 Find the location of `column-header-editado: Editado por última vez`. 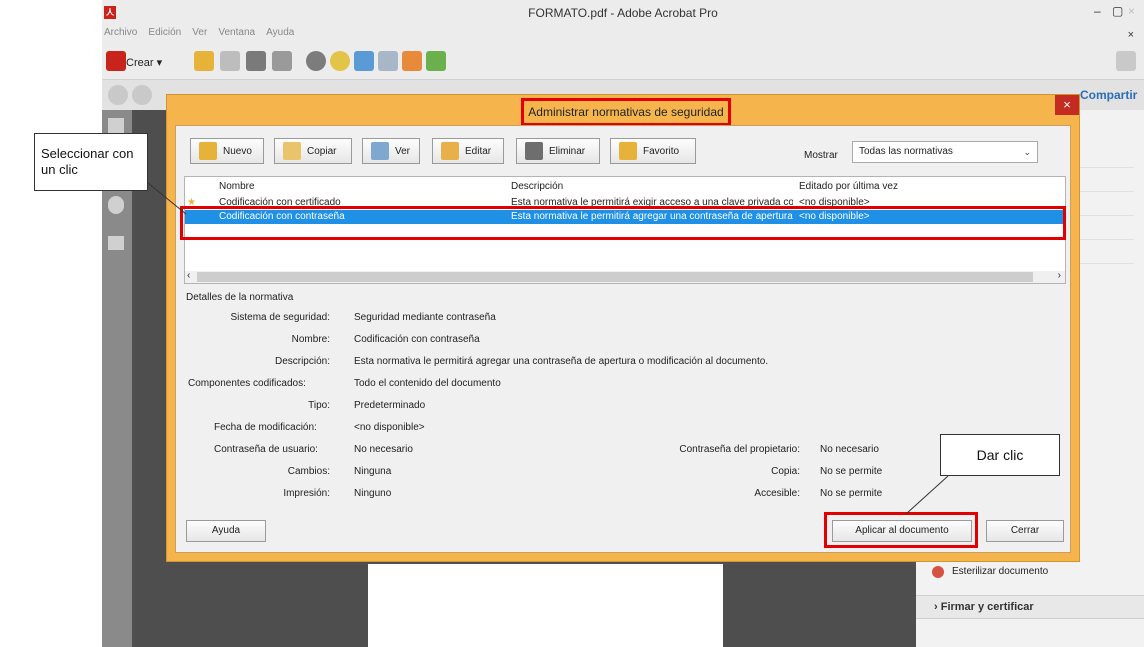

column-header-editado: Editado por última vez is located at coordinates (848, 186).